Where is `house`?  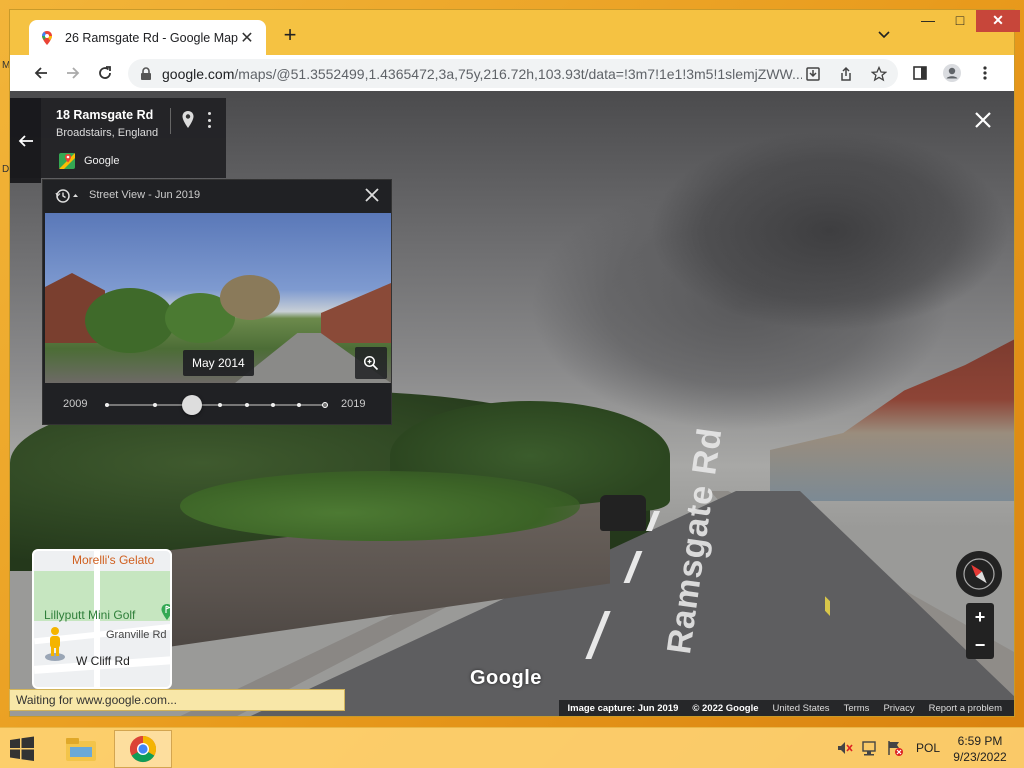 house is located at coordinates (356, 313).